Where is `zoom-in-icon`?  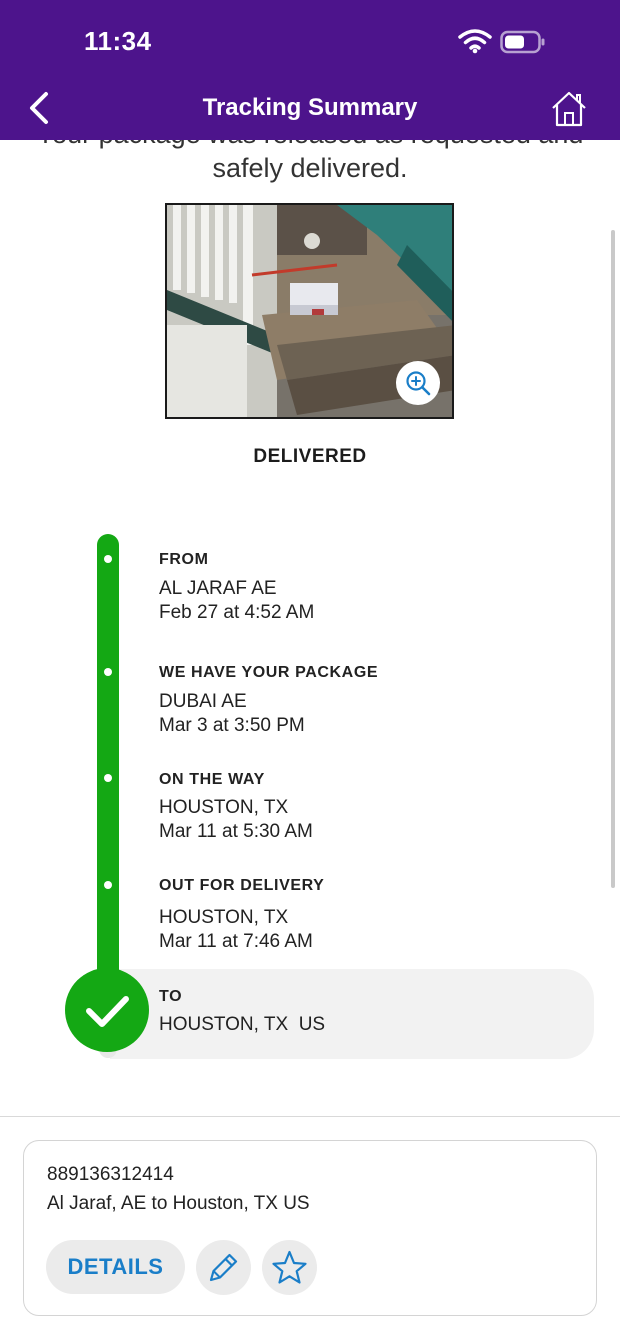
zoom-in-icon is located at coordinates (418, 383).